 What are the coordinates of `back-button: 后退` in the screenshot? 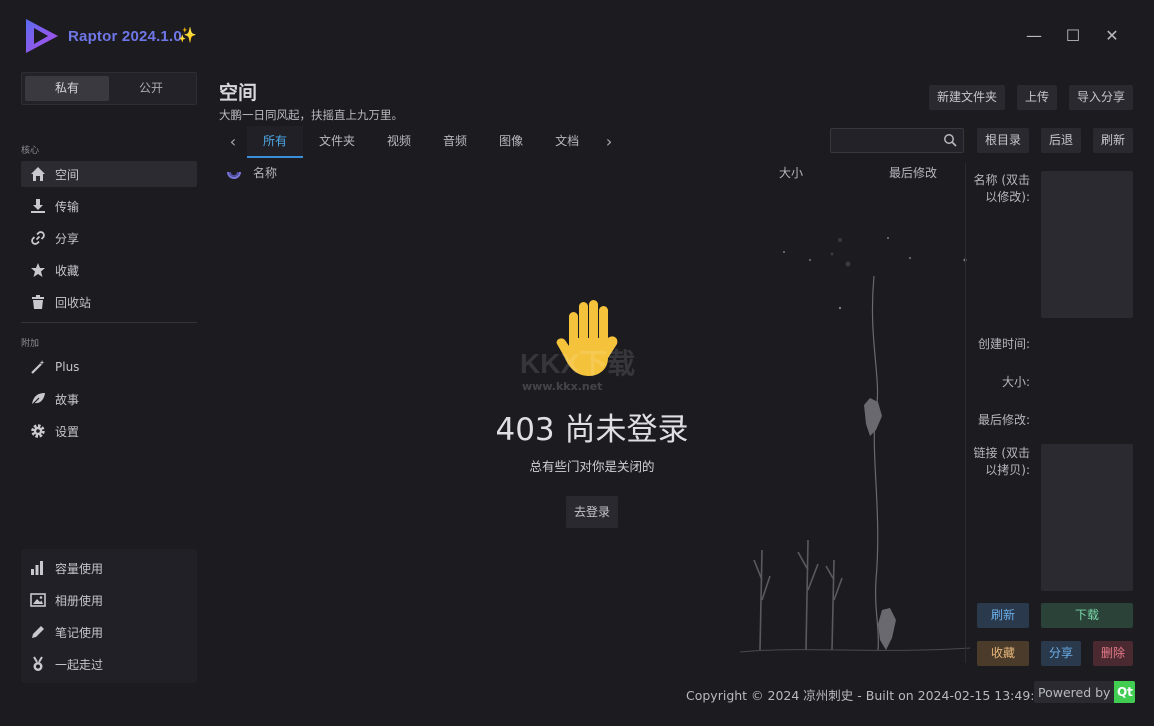 It's located at (1061, 140).